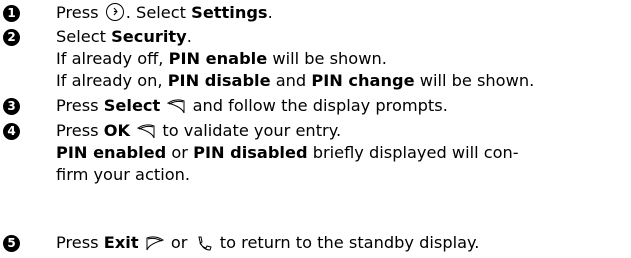  I want to click on step-line: firm your action., so click(123, 175).